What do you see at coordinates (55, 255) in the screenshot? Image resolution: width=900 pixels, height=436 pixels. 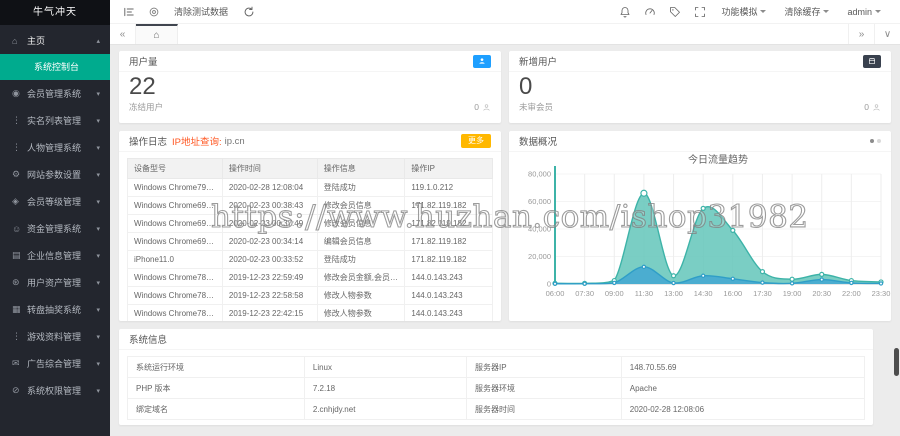 I see `sidebar-item-enterprise: ▤ 企业信息管理 ▾` at bounding box center [55, 255].